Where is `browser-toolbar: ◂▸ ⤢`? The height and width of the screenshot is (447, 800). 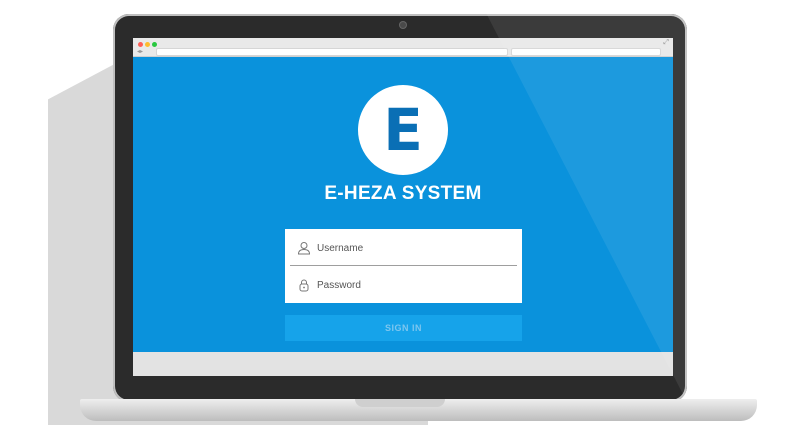 browser-toolbar: ◂▸ ⤢ is located at coordinates (403, 47).